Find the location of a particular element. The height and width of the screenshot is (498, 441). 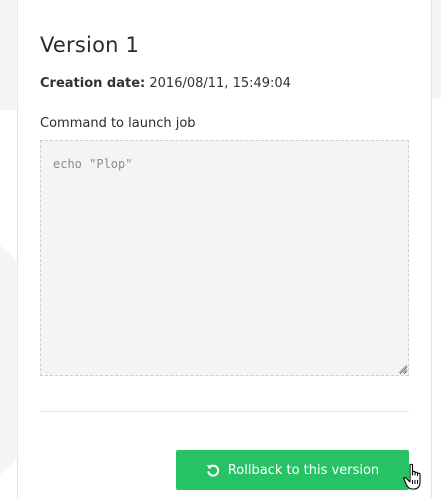

rollback-button-label: Rollback to this version is located at coordinates (303, 470).